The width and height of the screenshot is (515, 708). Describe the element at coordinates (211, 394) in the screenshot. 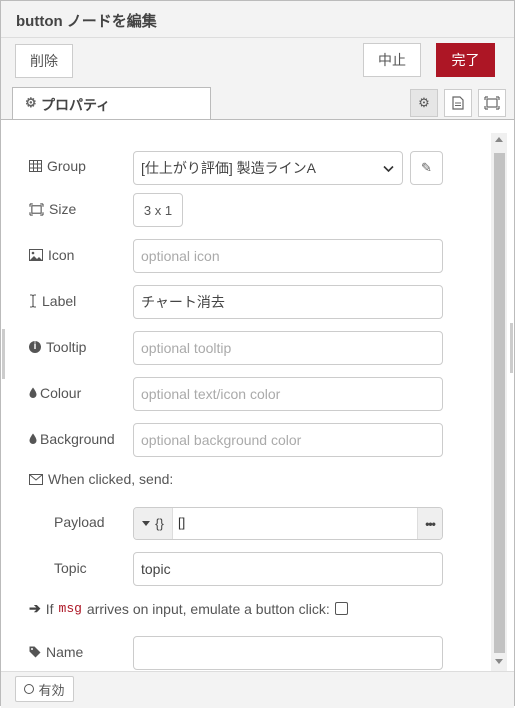

I see `colour-input-placeholder: optional text/icon color` at that location.